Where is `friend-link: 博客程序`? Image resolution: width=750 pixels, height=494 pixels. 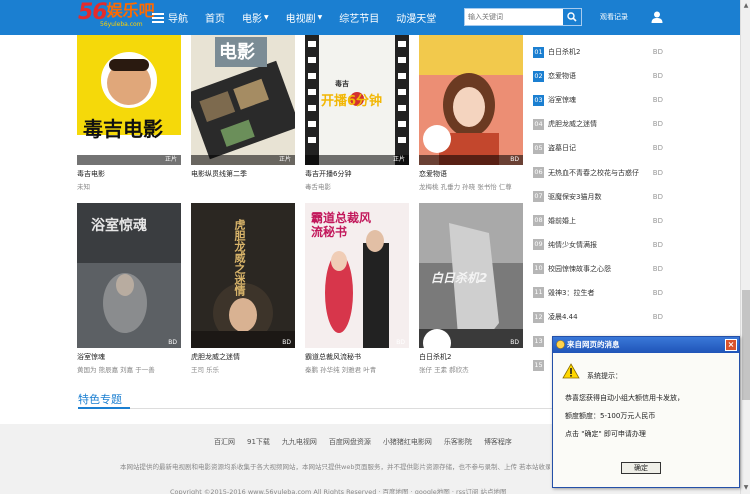
friend-link: 博客程序 is located at coordinates (498, 442).